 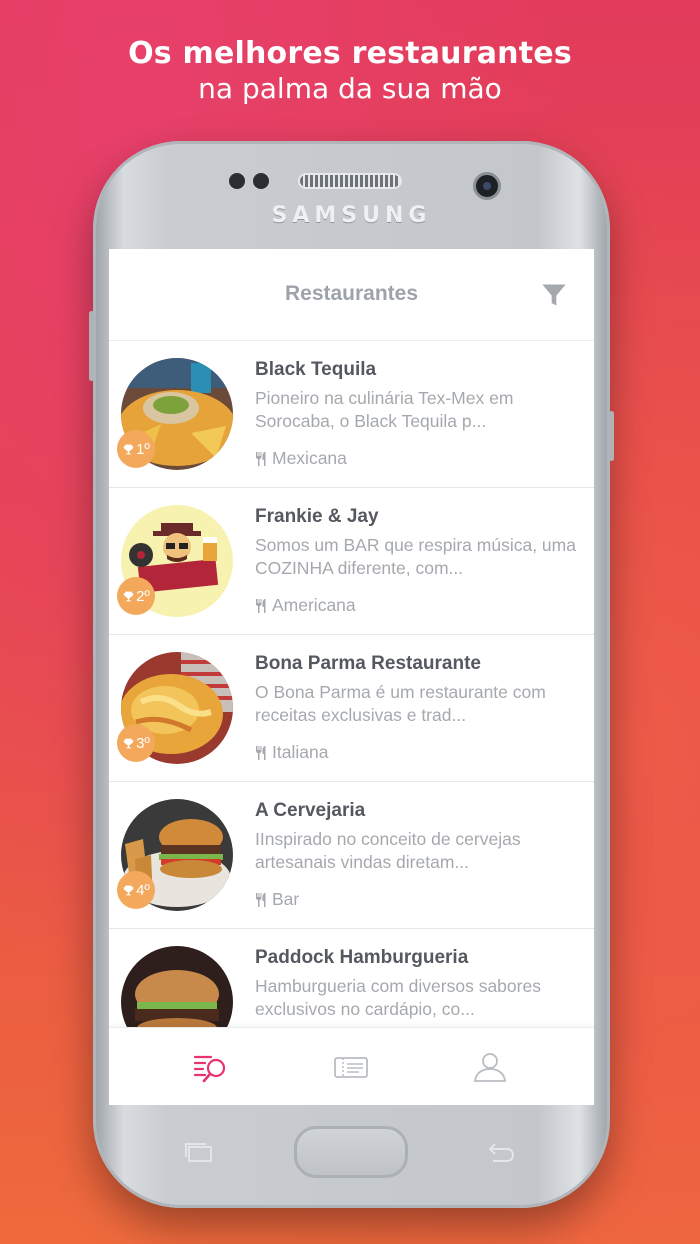 What do you see at coordinates (351, 215) in the screenshot?
I see `device-brand: SAMSUNG` at bounding box center [351, 215].